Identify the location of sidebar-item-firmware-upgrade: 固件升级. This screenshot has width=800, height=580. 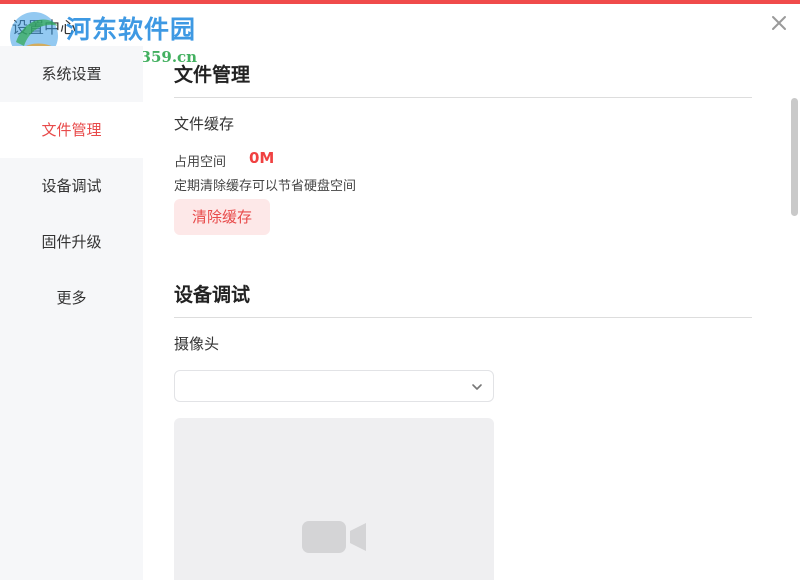
(71, 242).